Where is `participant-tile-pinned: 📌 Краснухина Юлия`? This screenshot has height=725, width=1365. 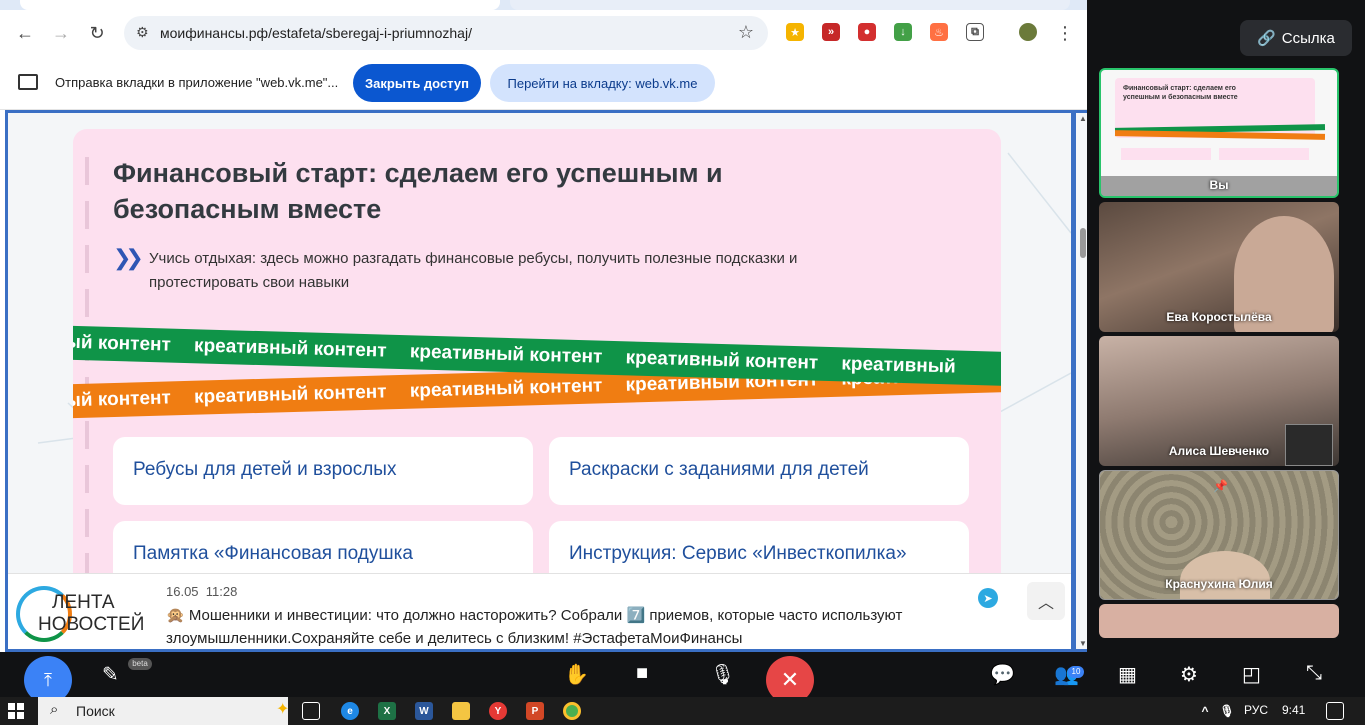 participant-tile-pinned: 📌 Краснухина Юлия is located at coordinates (1219, 535).